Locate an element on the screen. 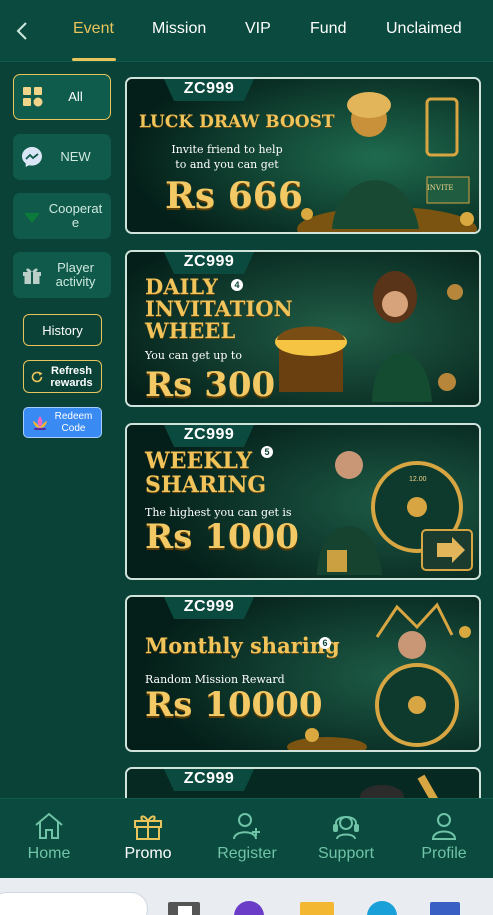  triangle-down-icon is located at coordinates (32, 218).